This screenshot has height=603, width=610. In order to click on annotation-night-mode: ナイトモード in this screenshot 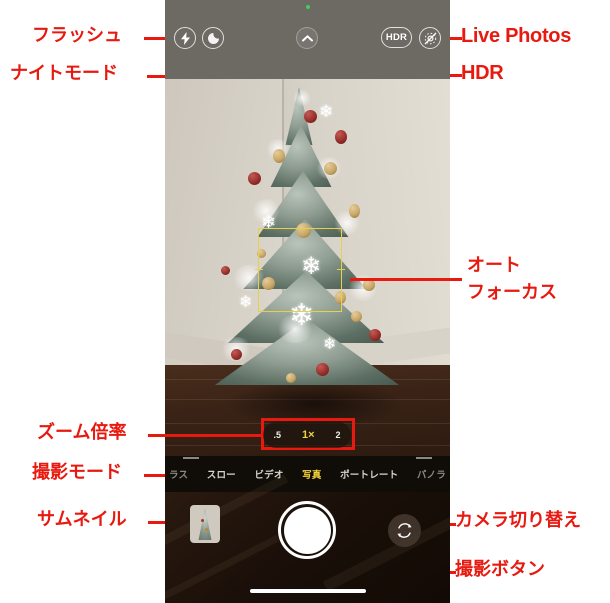, I will do `click(64, 73)`.